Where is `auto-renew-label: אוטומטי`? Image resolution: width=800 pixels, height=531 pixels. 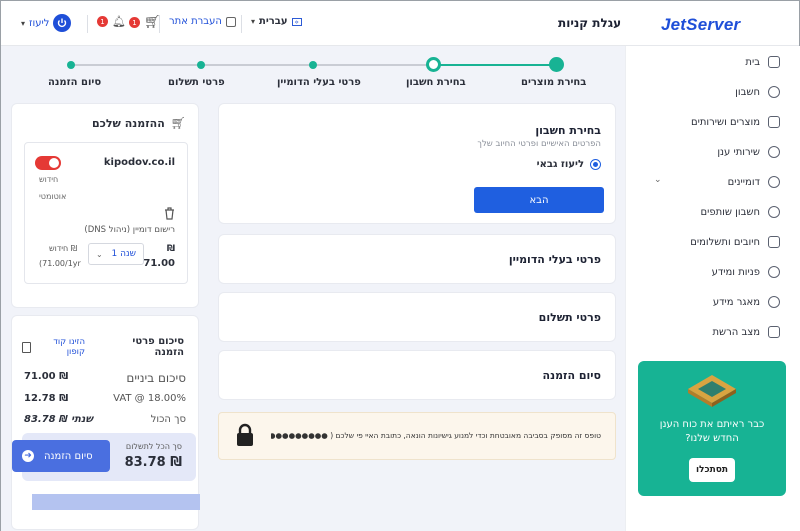
auto-renew-label: אוטומטי is located at coordinates (53, 196).